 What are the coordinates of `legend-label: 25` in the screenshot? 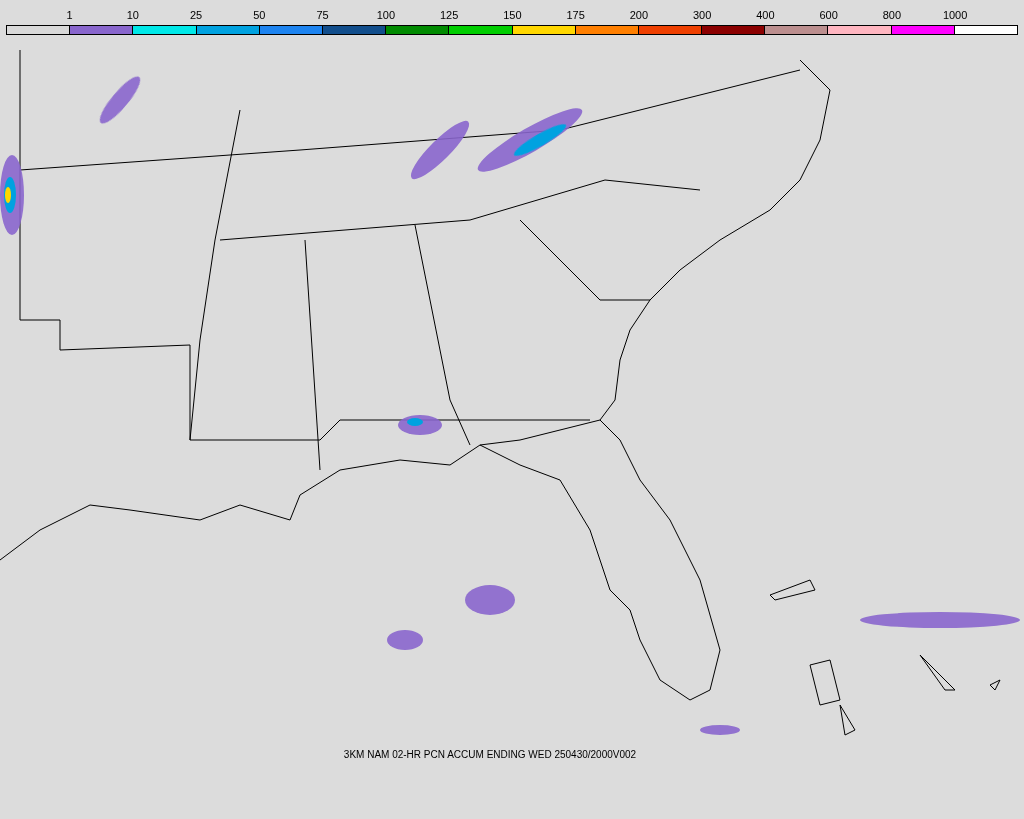 It's located at (196, 16).